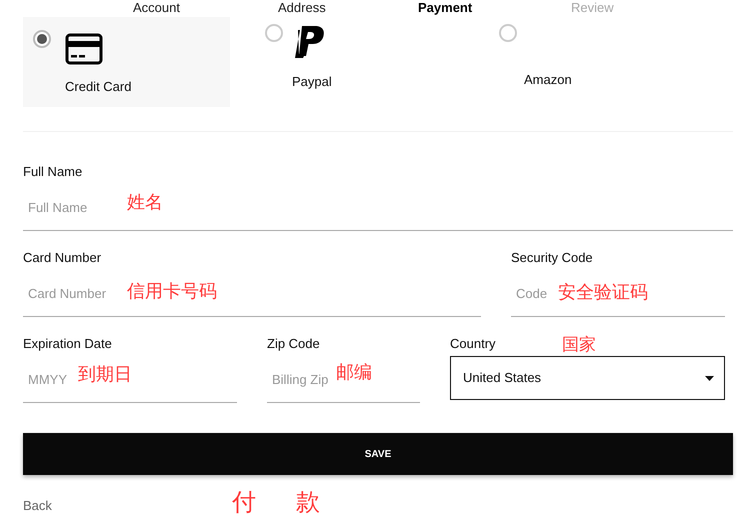  Describe the element at coordinates (145, 202) in the screenshot. I see `annotation-text: 姓名` at that location.